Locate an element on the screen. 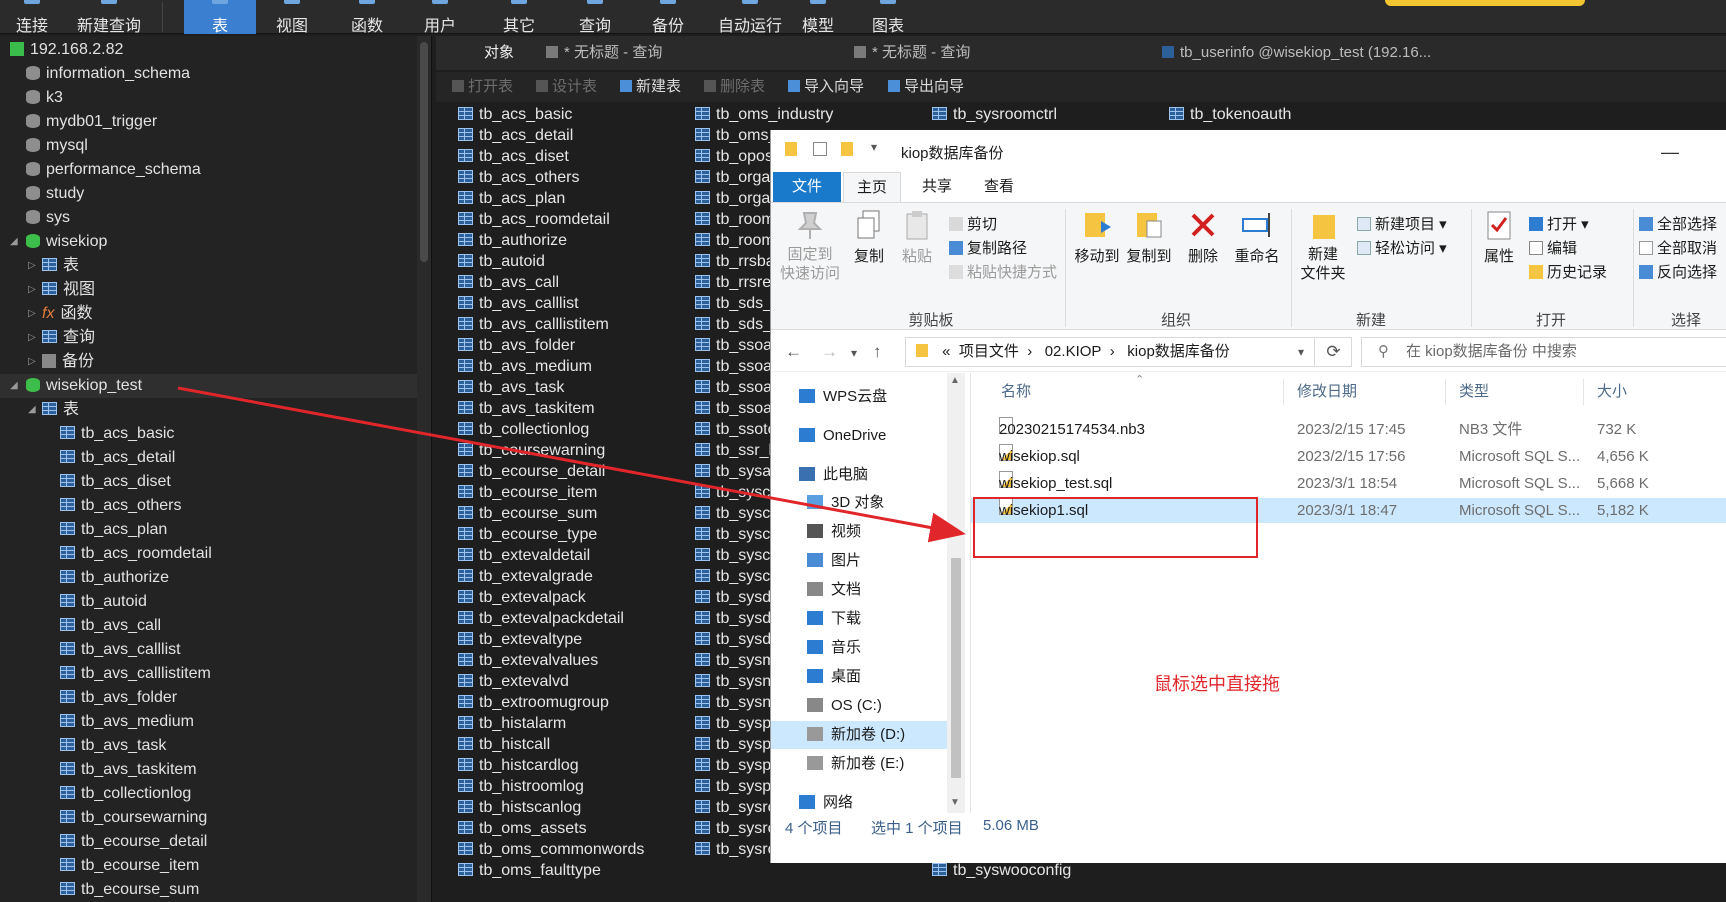 This screenshot has height=902, width=1726. move-to-button: 移动到 is located at coordinates (1097, 237).